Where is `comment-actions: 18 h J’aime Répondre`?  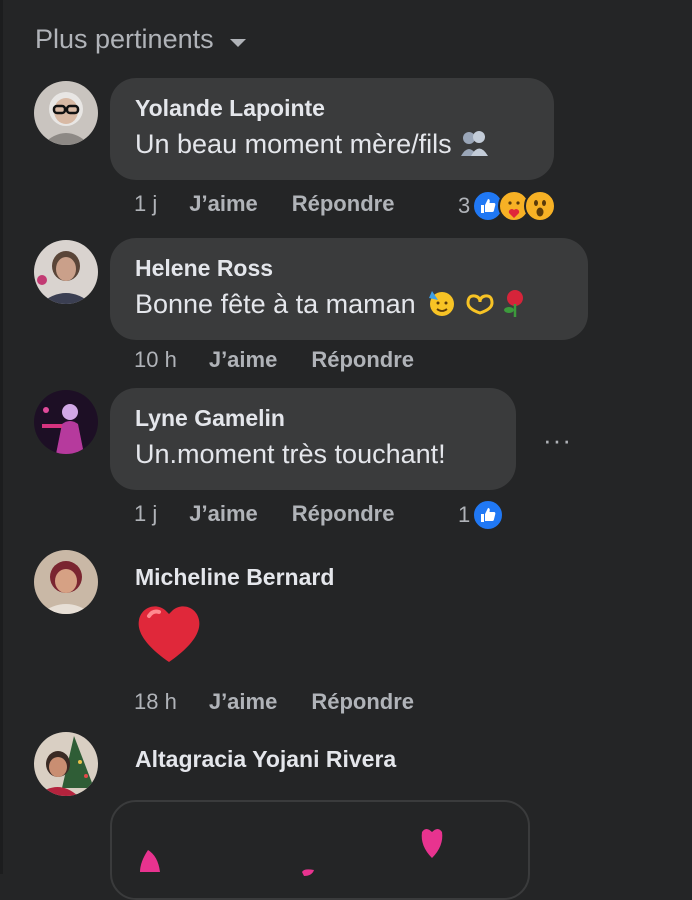
comment-actions: 18 h J’aime Répondre is located at coordinates (274, 702).